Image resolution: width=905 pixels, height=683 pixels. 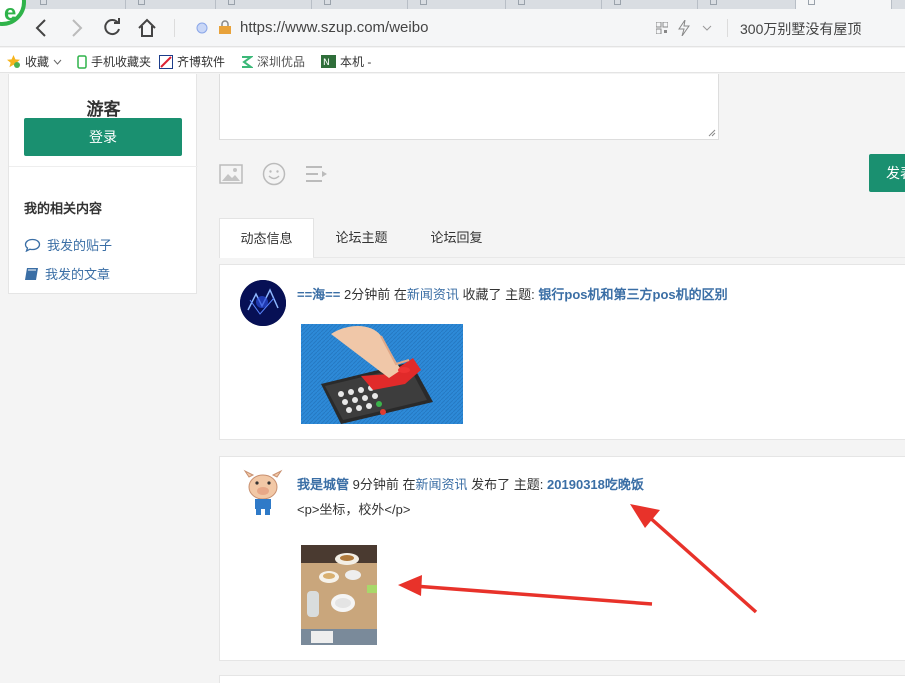 I want to click on back-arrow-icon, so click(x=40, y=28).